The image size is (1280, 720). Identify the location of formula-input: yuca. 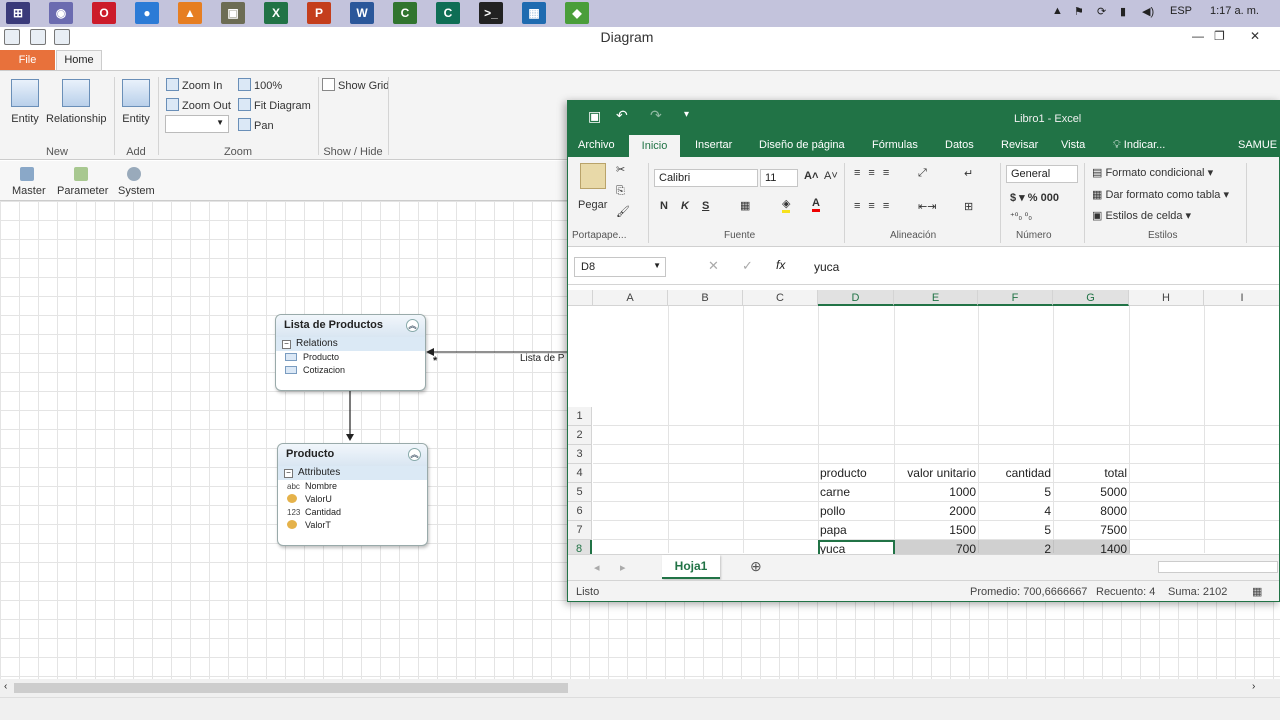
(826, 267).